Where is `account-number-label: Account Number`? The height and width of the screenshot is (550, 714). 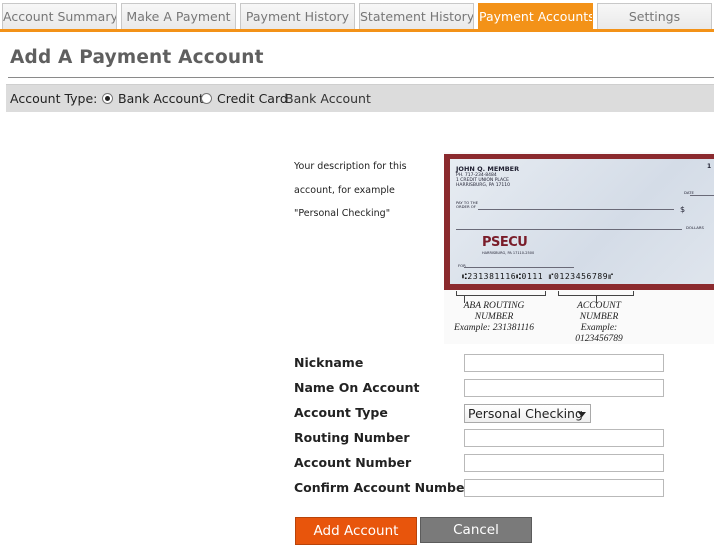 account-number-label: Account Number is located at coordinates (353, 462).